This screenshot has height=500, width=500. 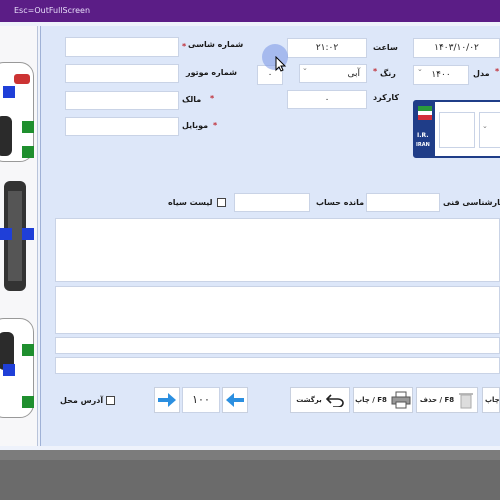 What do you see at coordinates (216, 44) in the screenshot?
I see `chassis-label: شماره شاسی` at bounding box center [216, 44].